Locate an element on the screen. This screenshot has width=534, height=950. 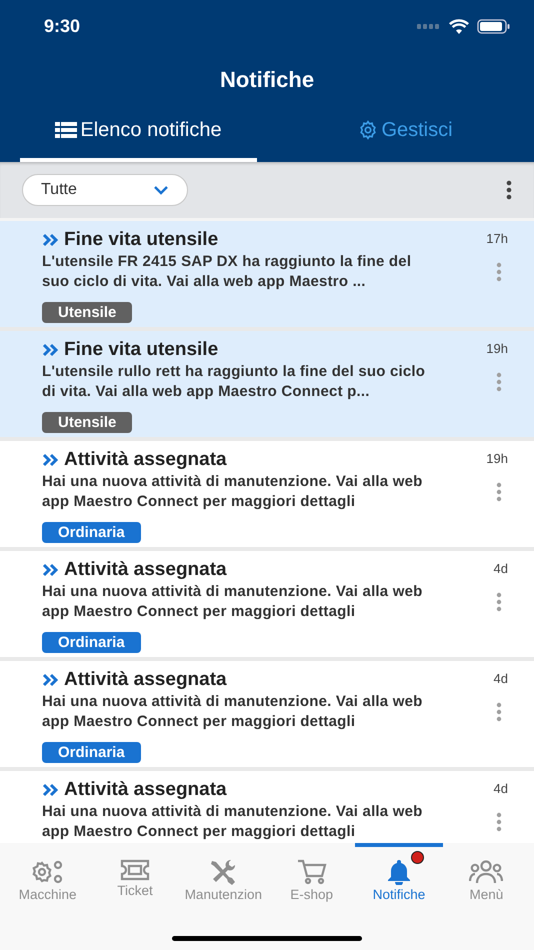
settings-icon is located at coordinates (368, 130).